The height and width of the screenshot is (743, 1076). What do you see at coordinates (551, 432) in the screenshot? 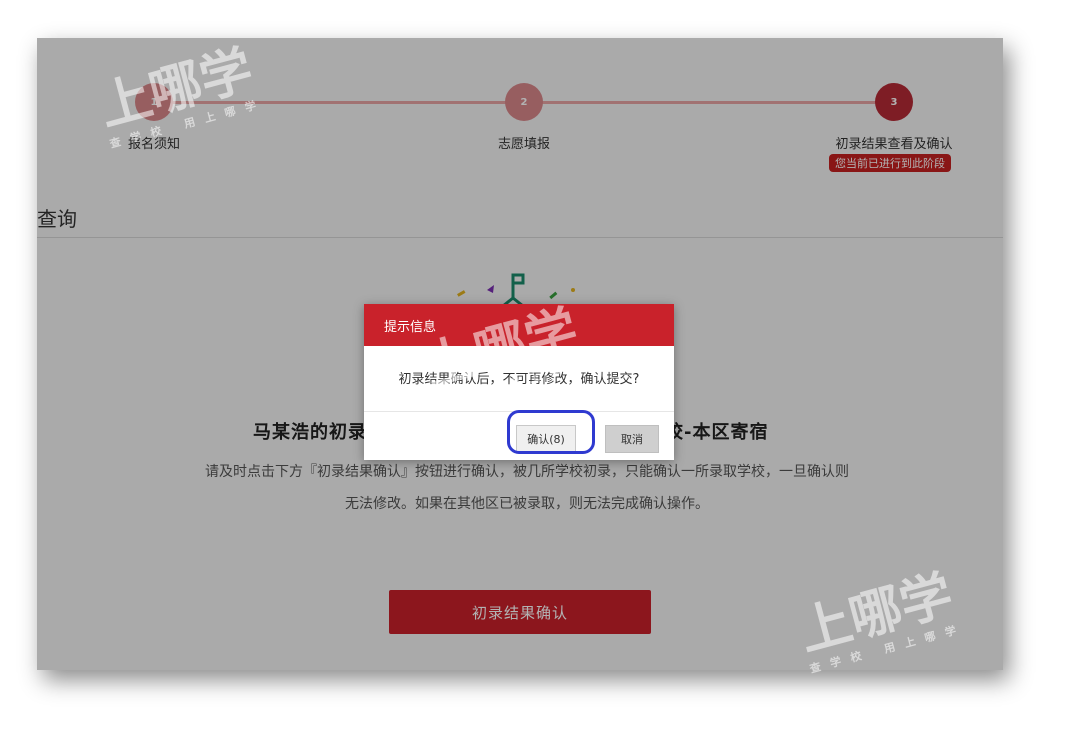
I see `highlight-annotation` at bounding box center [551, 432].